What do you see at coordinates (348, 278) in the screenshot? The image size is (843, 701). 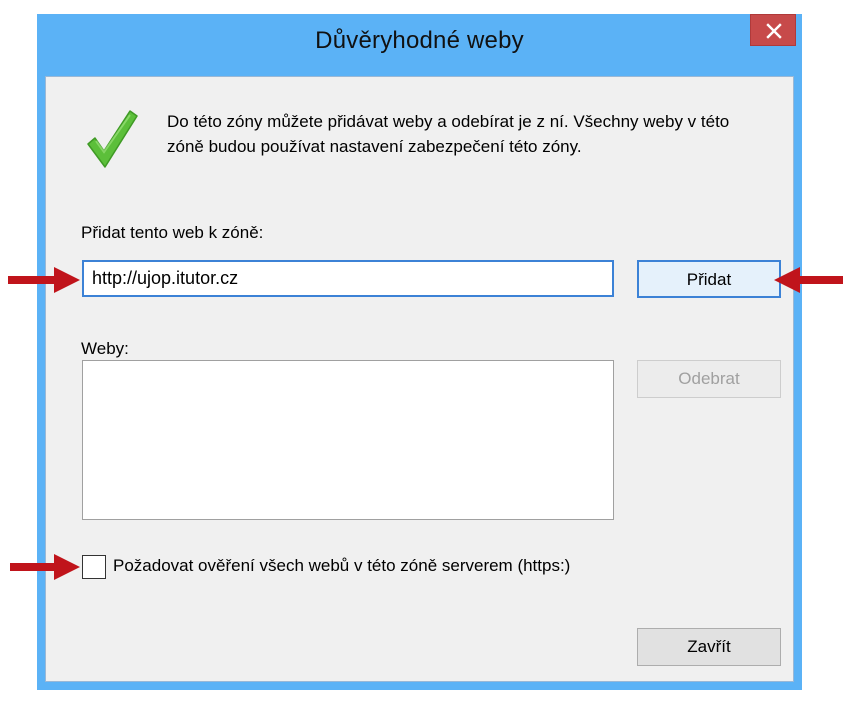 I see `site-url-input` at bounding box center [348, 278].